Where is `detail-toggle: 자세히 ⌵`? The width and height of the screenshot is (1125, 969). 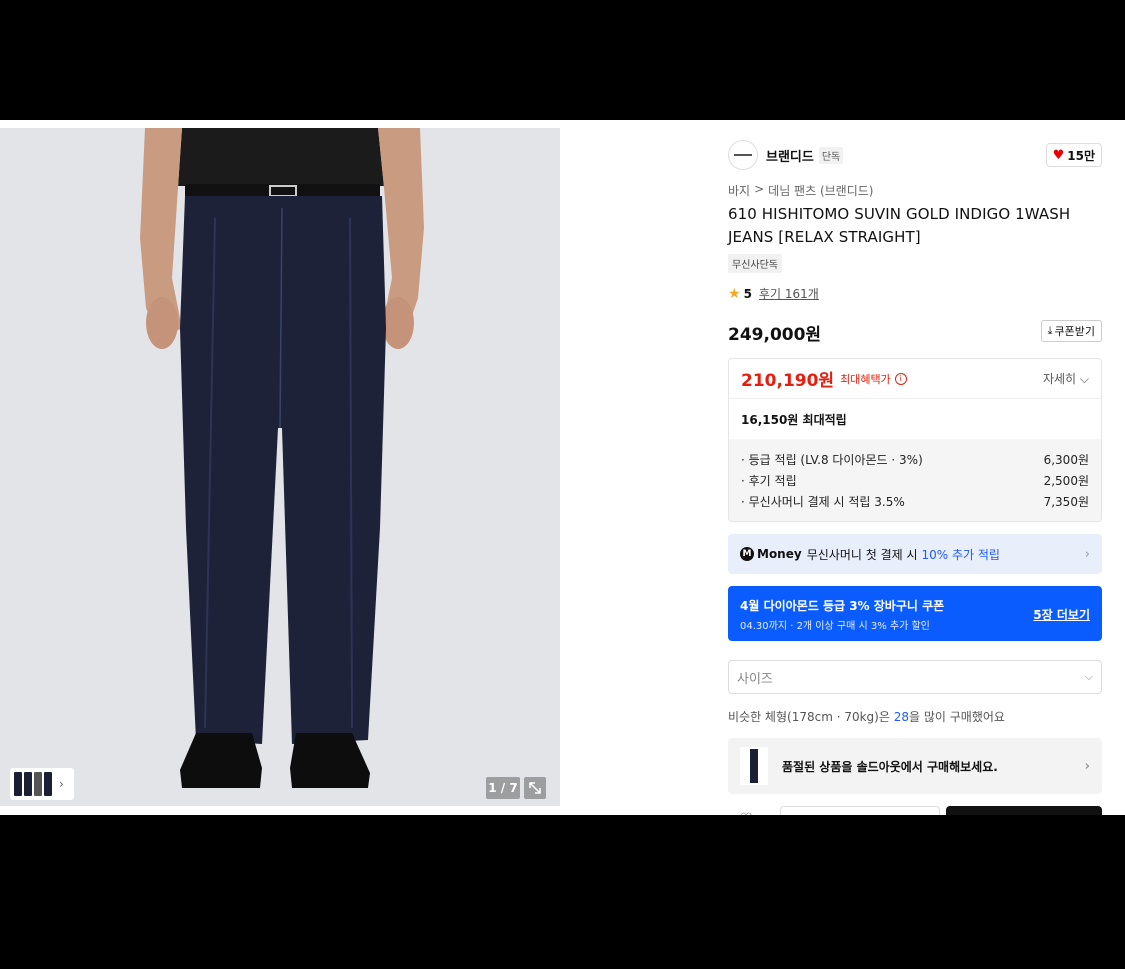
detail-toggle: 자세히 ⌵ is located at coordinates (1066, 378).